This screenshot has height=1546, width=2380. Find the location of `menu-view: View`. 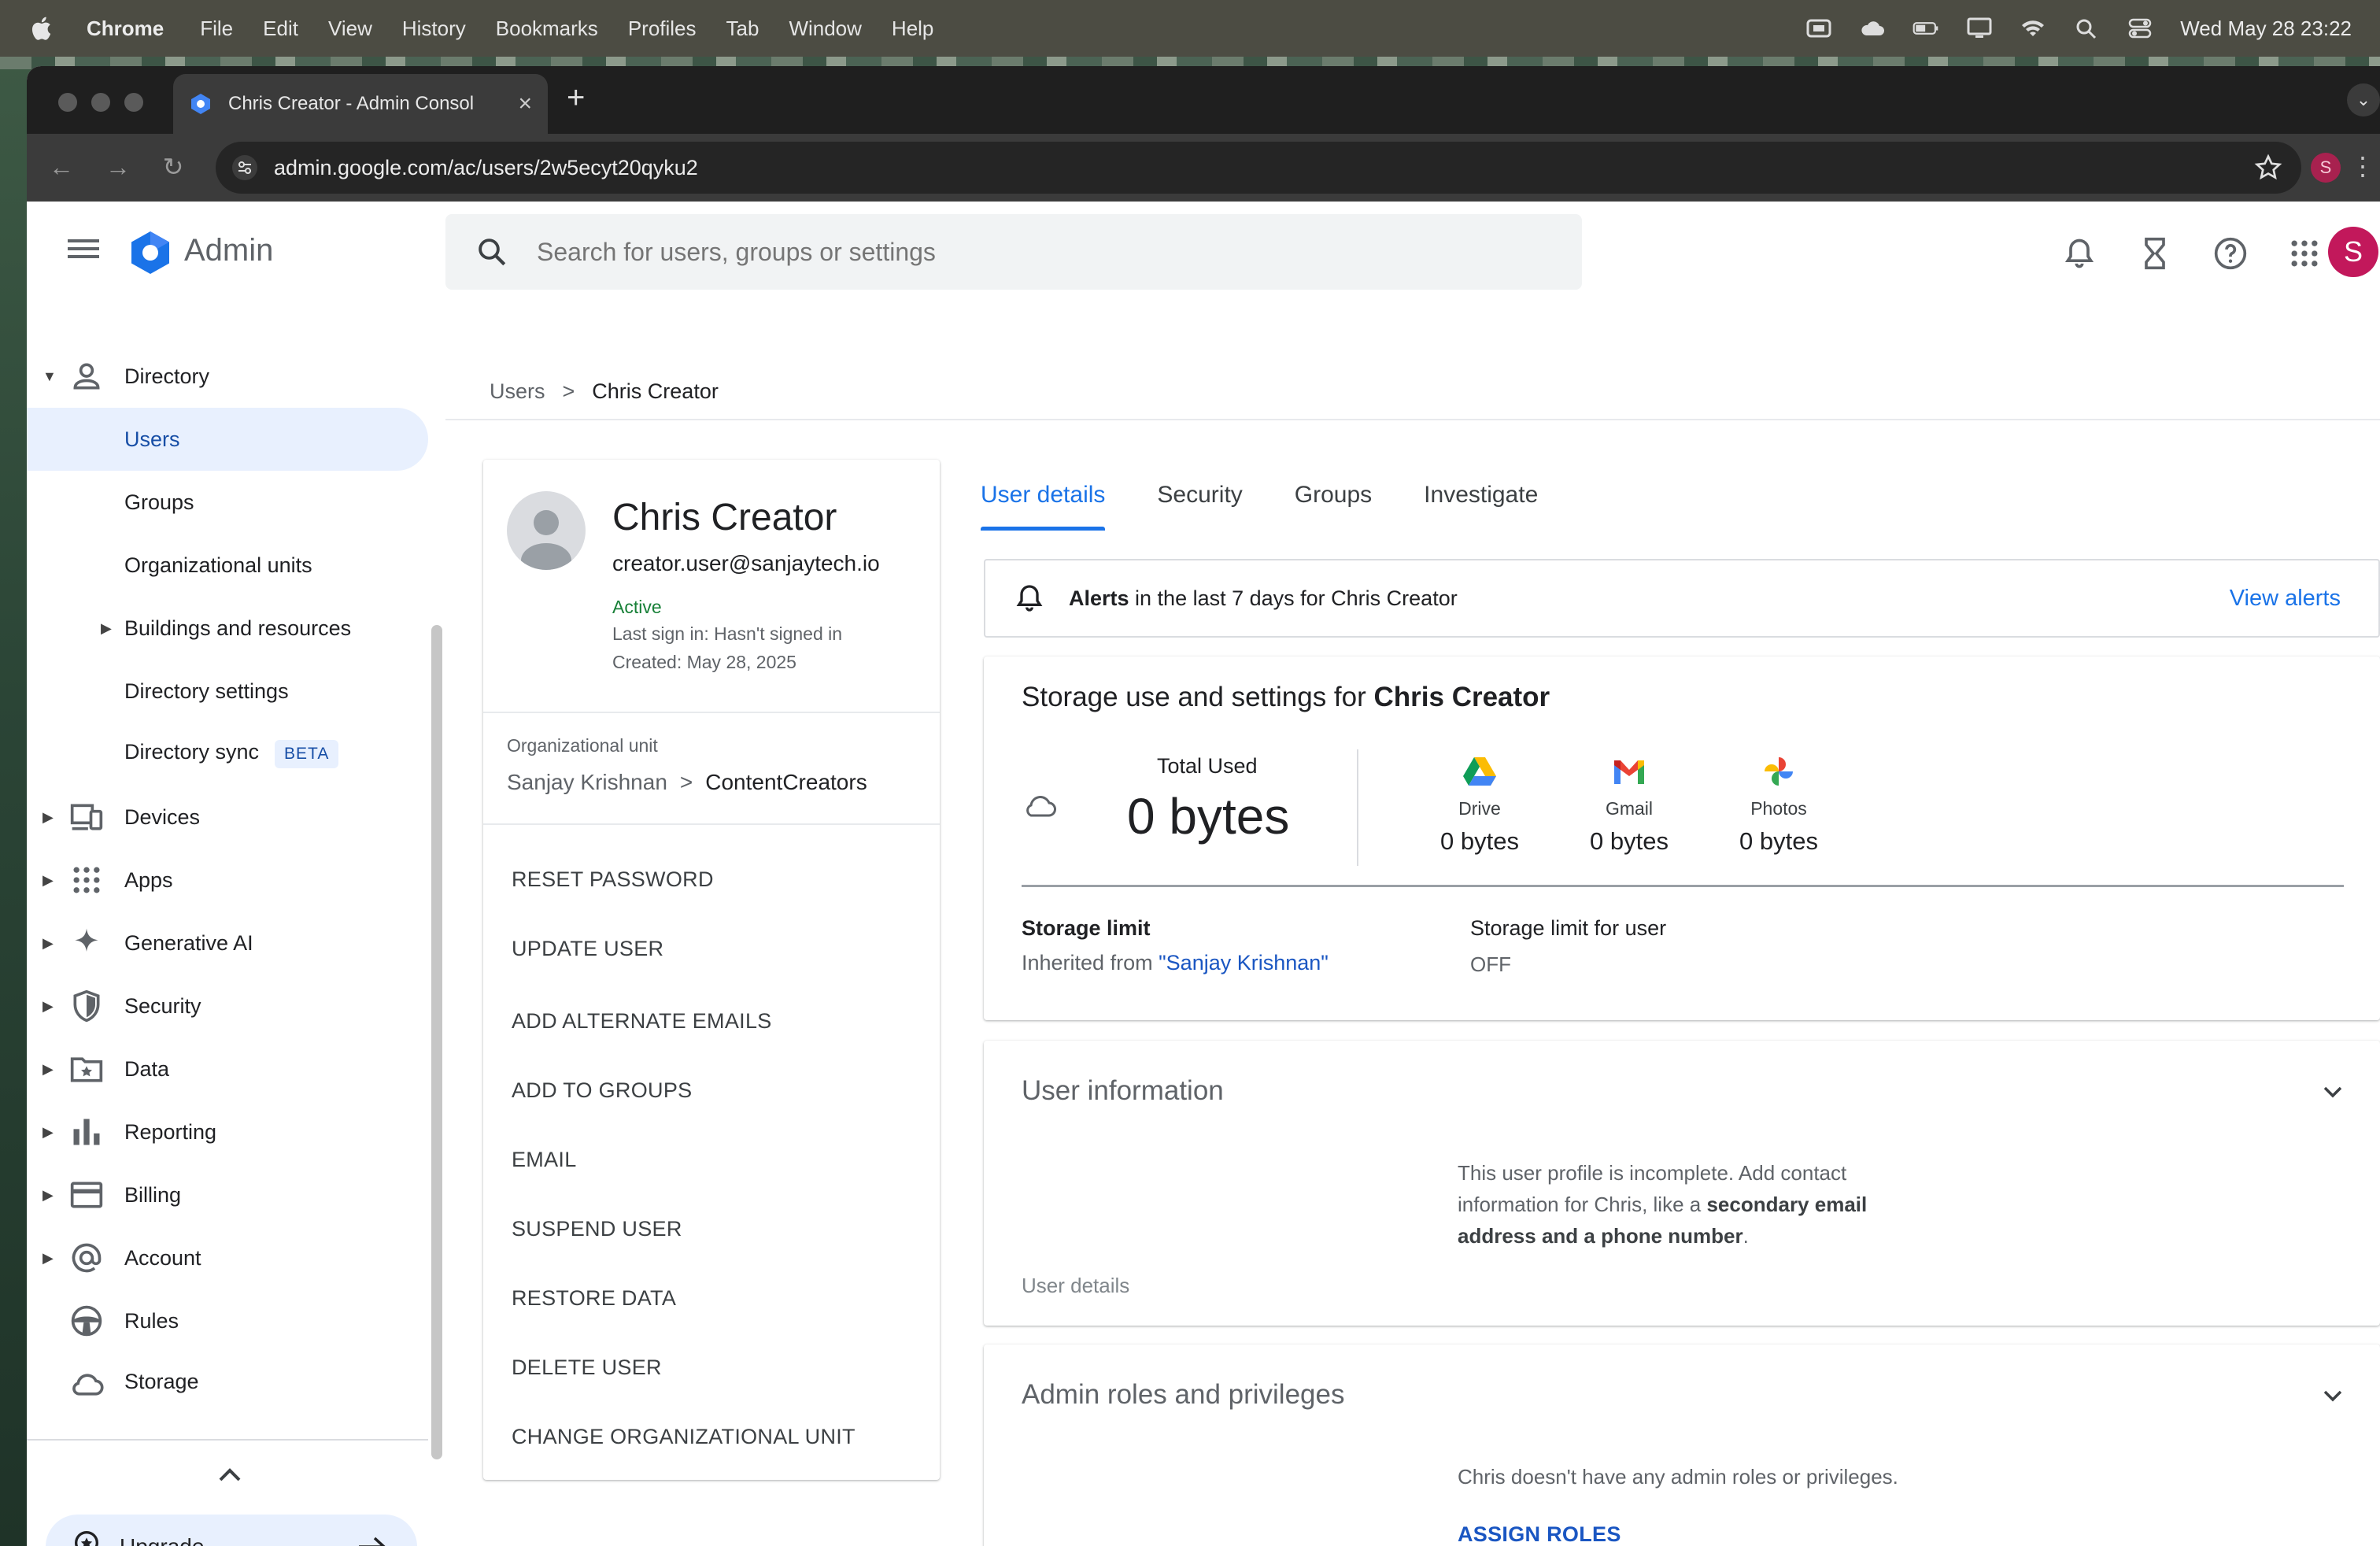

menu-view: View is located at coordinates (350, 29).